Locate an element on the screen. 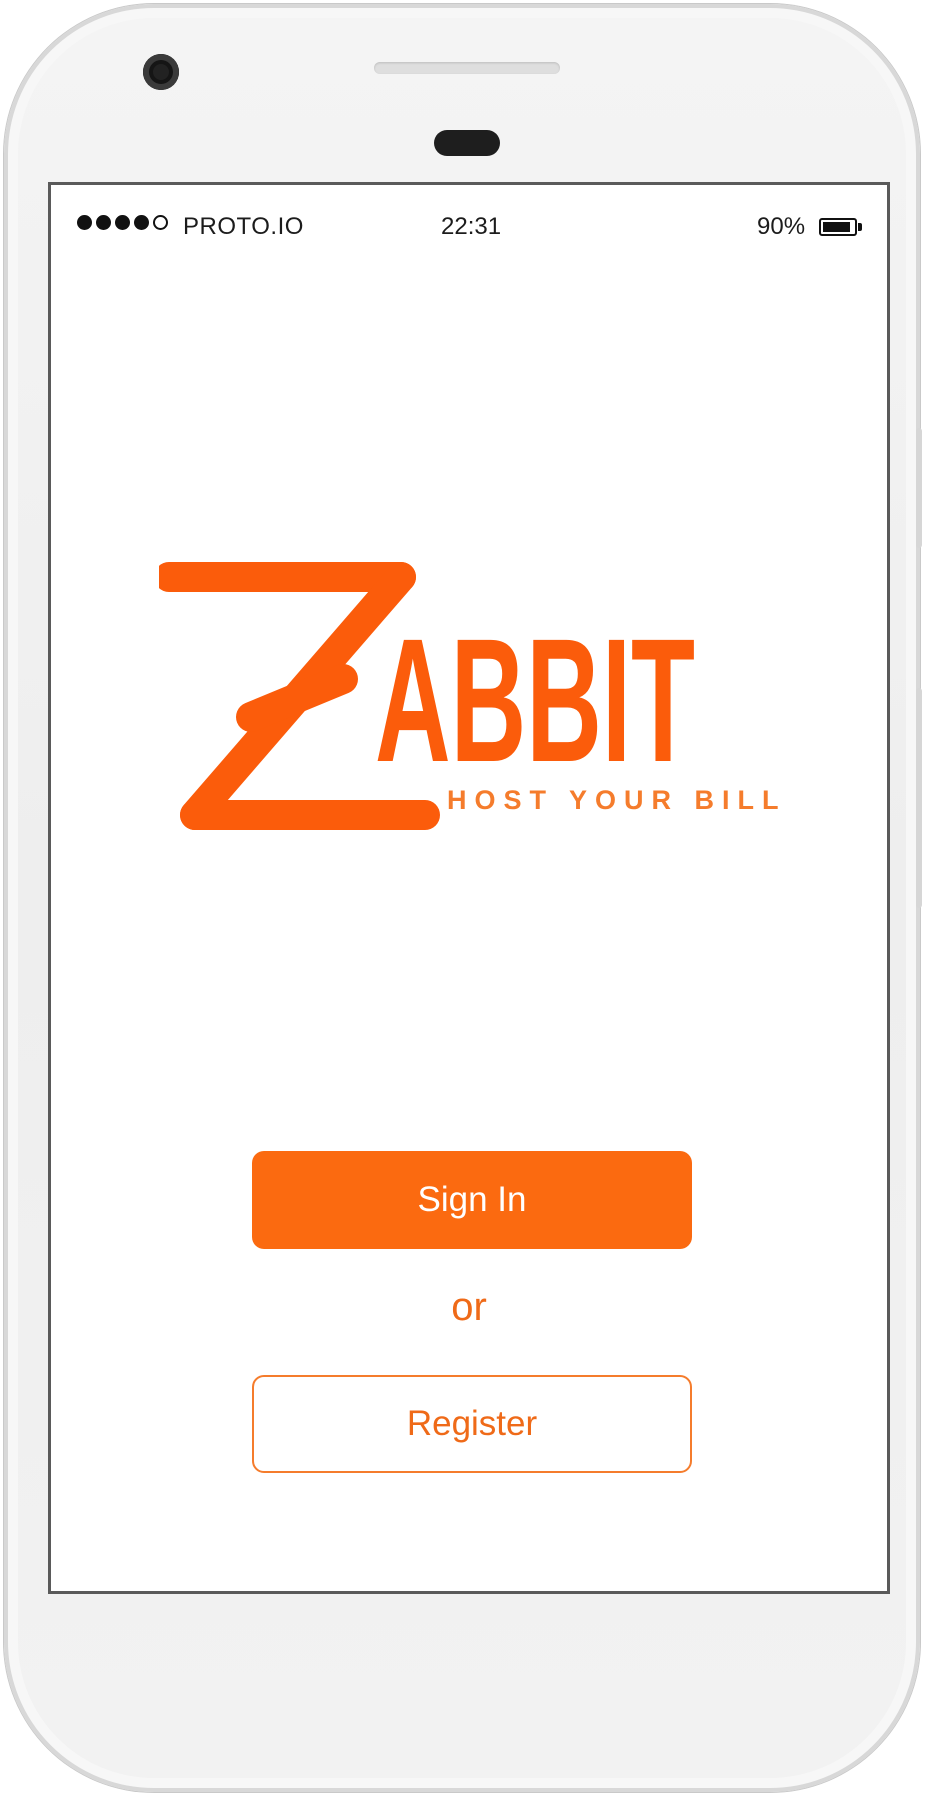  or-separator: or is located at coordinates (469, 1307).